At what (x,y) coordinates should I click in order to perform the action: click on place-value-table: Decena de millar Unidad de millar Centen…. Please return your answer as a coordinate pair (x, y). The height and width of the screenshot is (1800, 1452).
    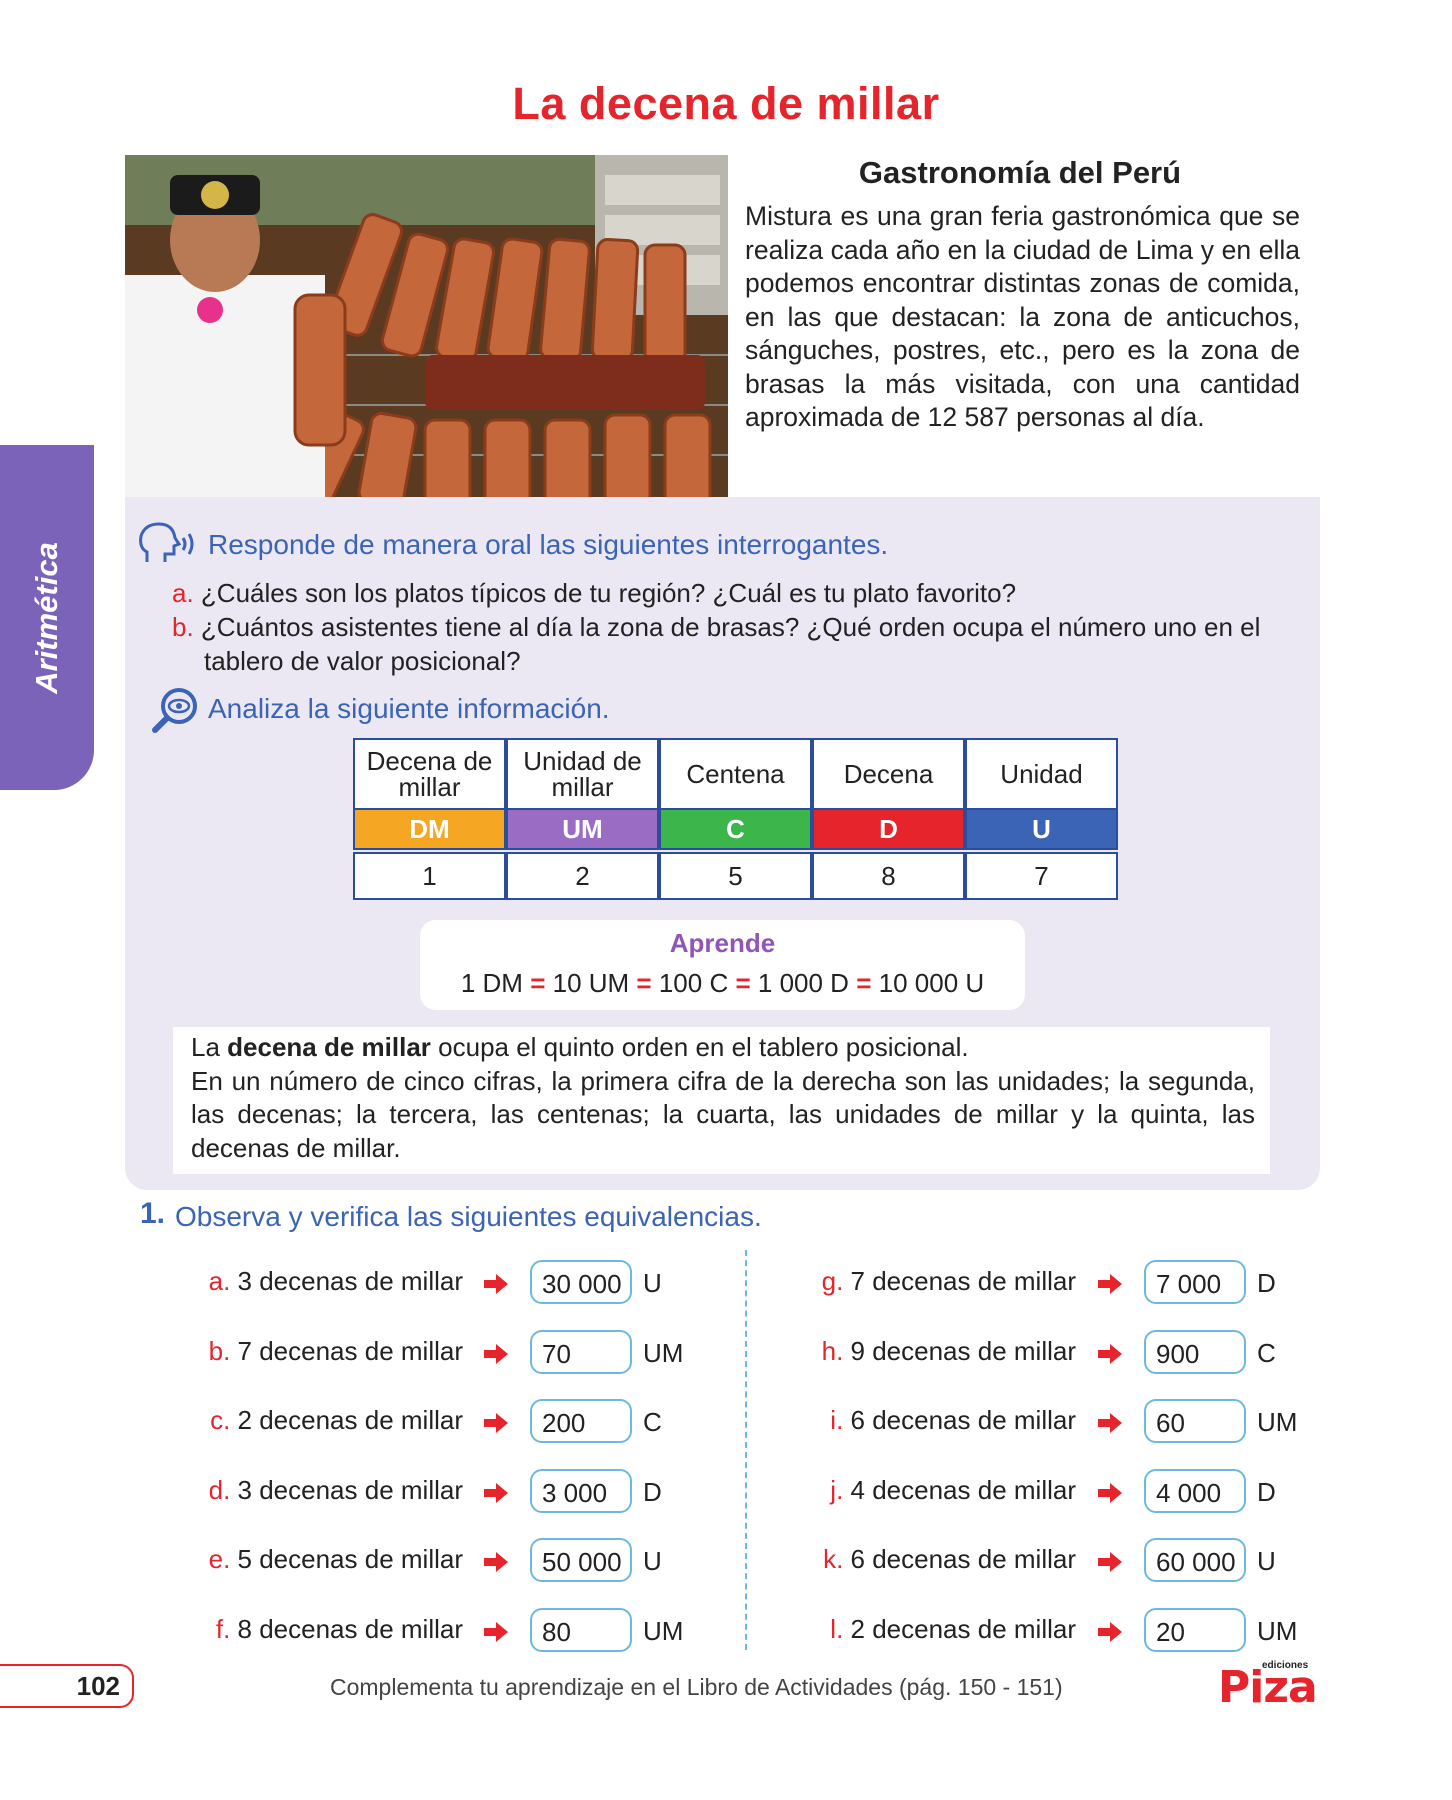
    Looking at the image, I should click on (735, 794).